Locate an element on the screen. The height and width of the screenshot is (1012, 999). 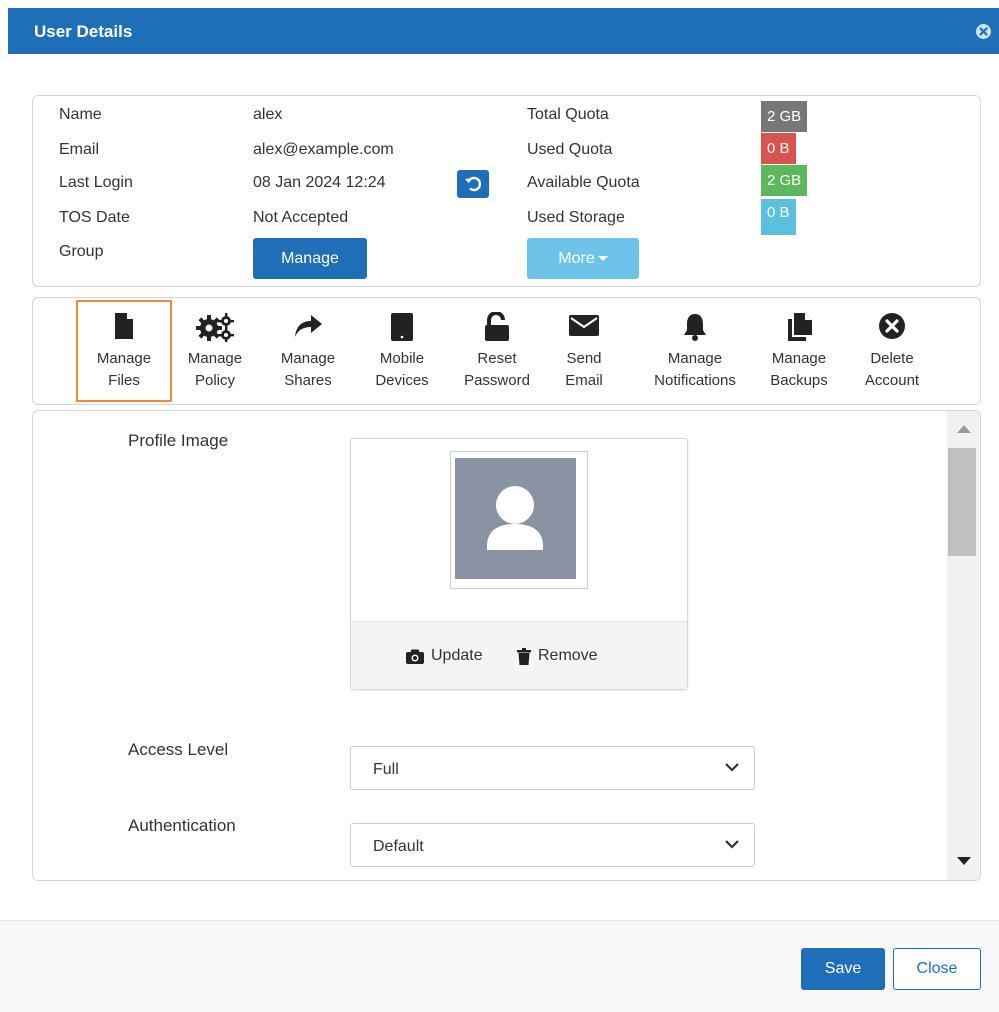
authentication-label: Authentication is located at coordinates (182, 825).